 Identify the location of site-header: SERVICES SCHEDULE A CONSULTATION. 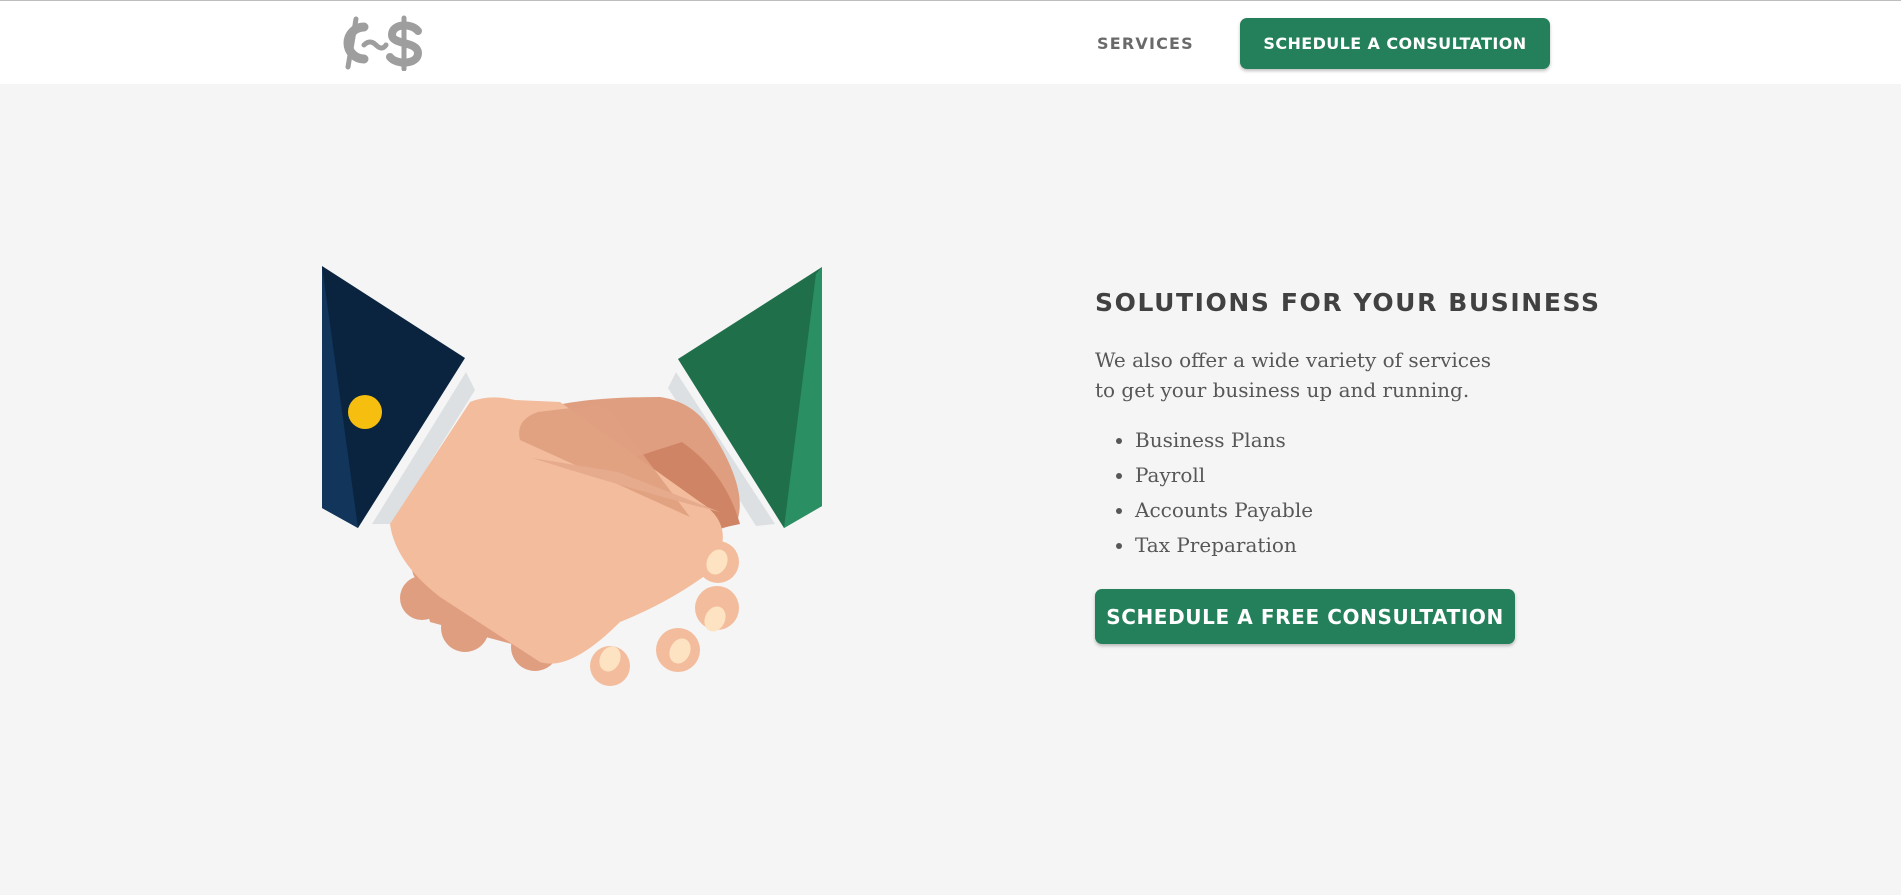
(950, 42).